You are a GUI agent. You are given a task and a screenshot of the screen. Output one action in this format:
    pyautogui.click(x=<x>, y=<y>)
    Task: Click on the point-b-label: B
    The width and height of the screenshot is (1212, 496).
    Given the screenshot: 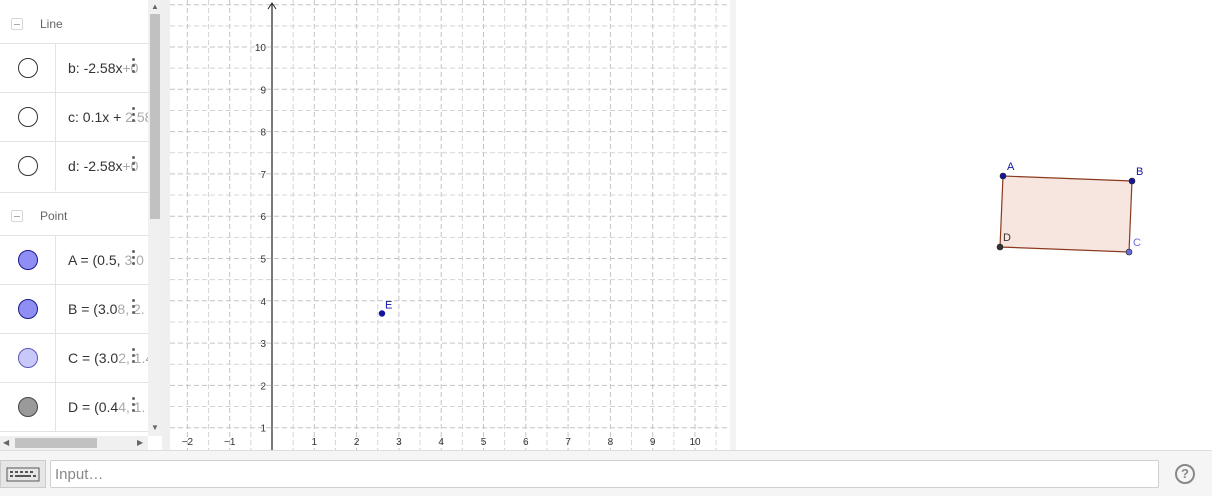 What is the action you would take?
    pyautogui.click(x=1139, y=172)
    